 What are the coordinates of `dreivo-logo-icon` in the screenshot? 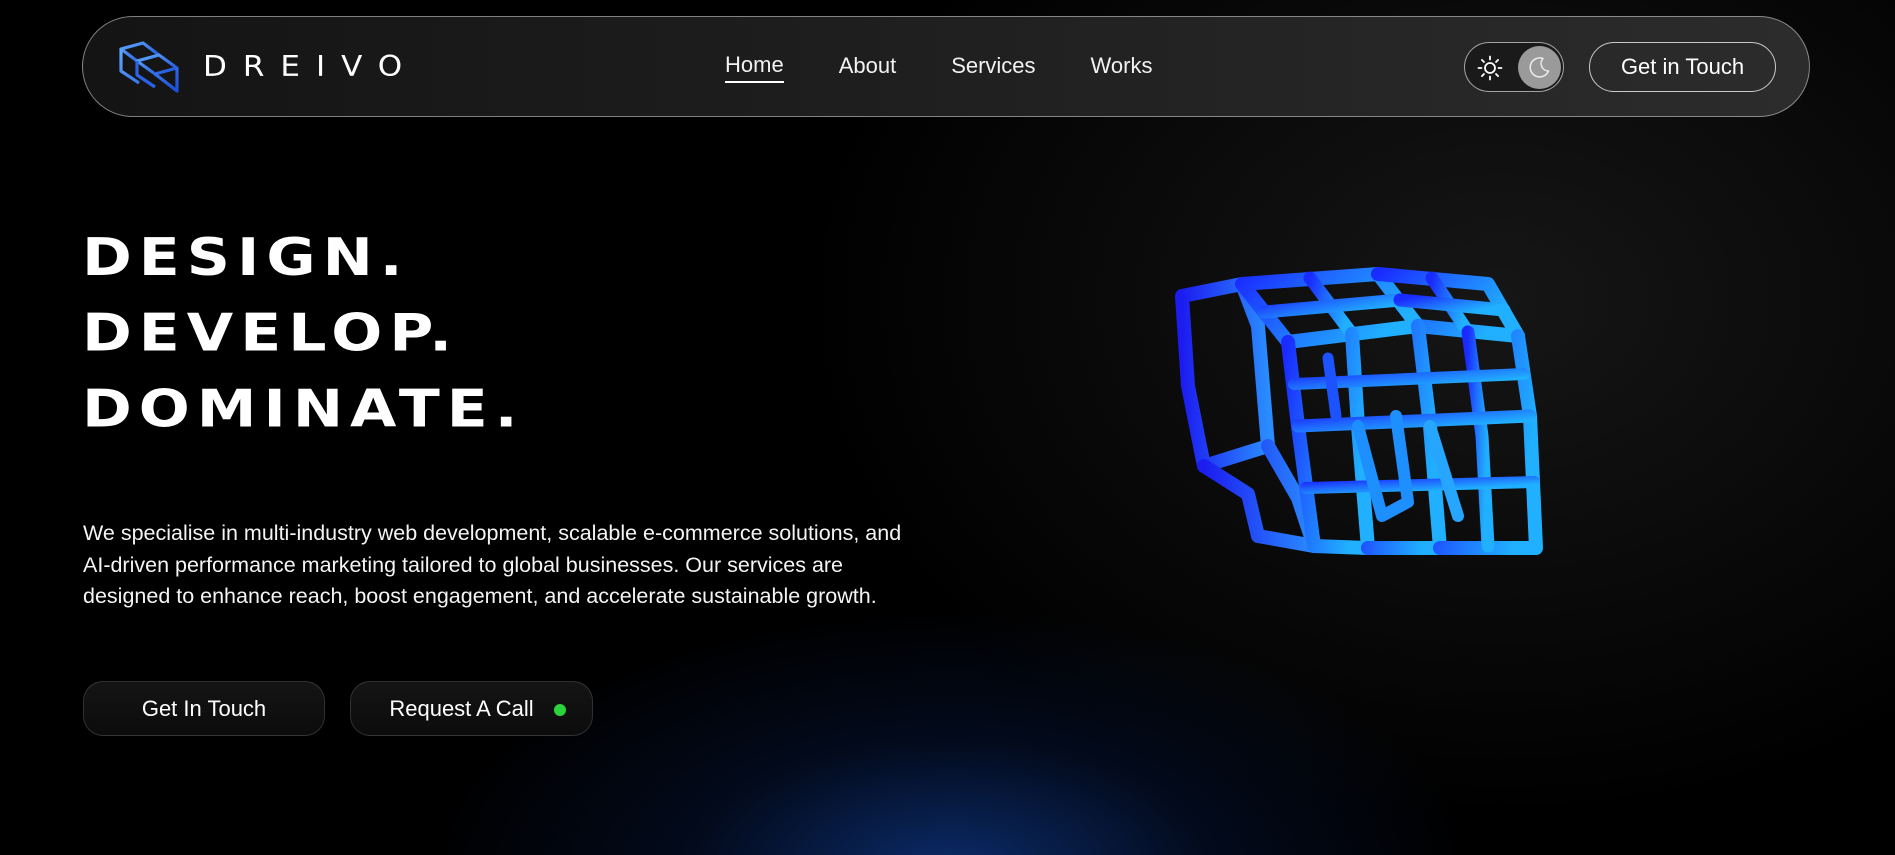 It's located at (149, 67).